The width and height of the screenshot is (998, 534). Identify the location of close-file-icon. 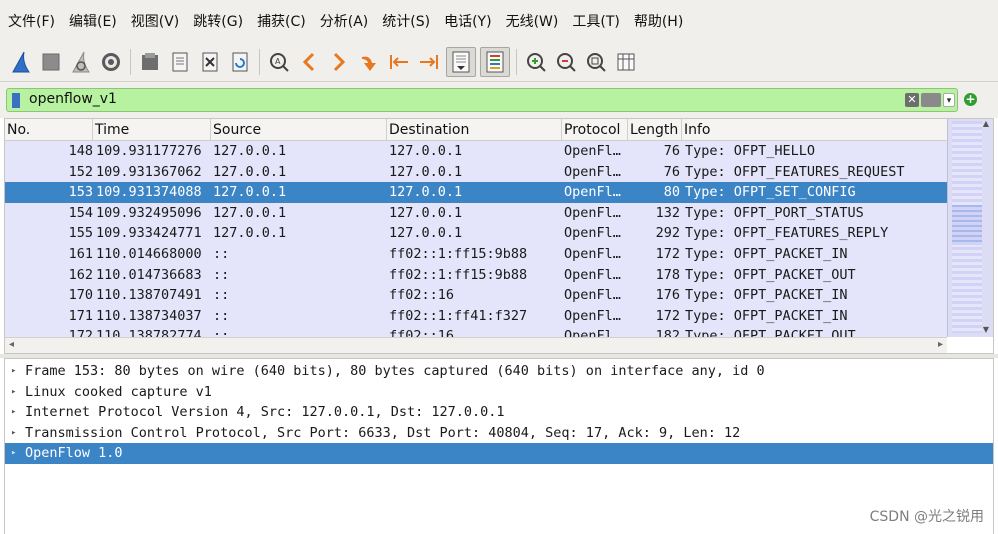
(210, 62).